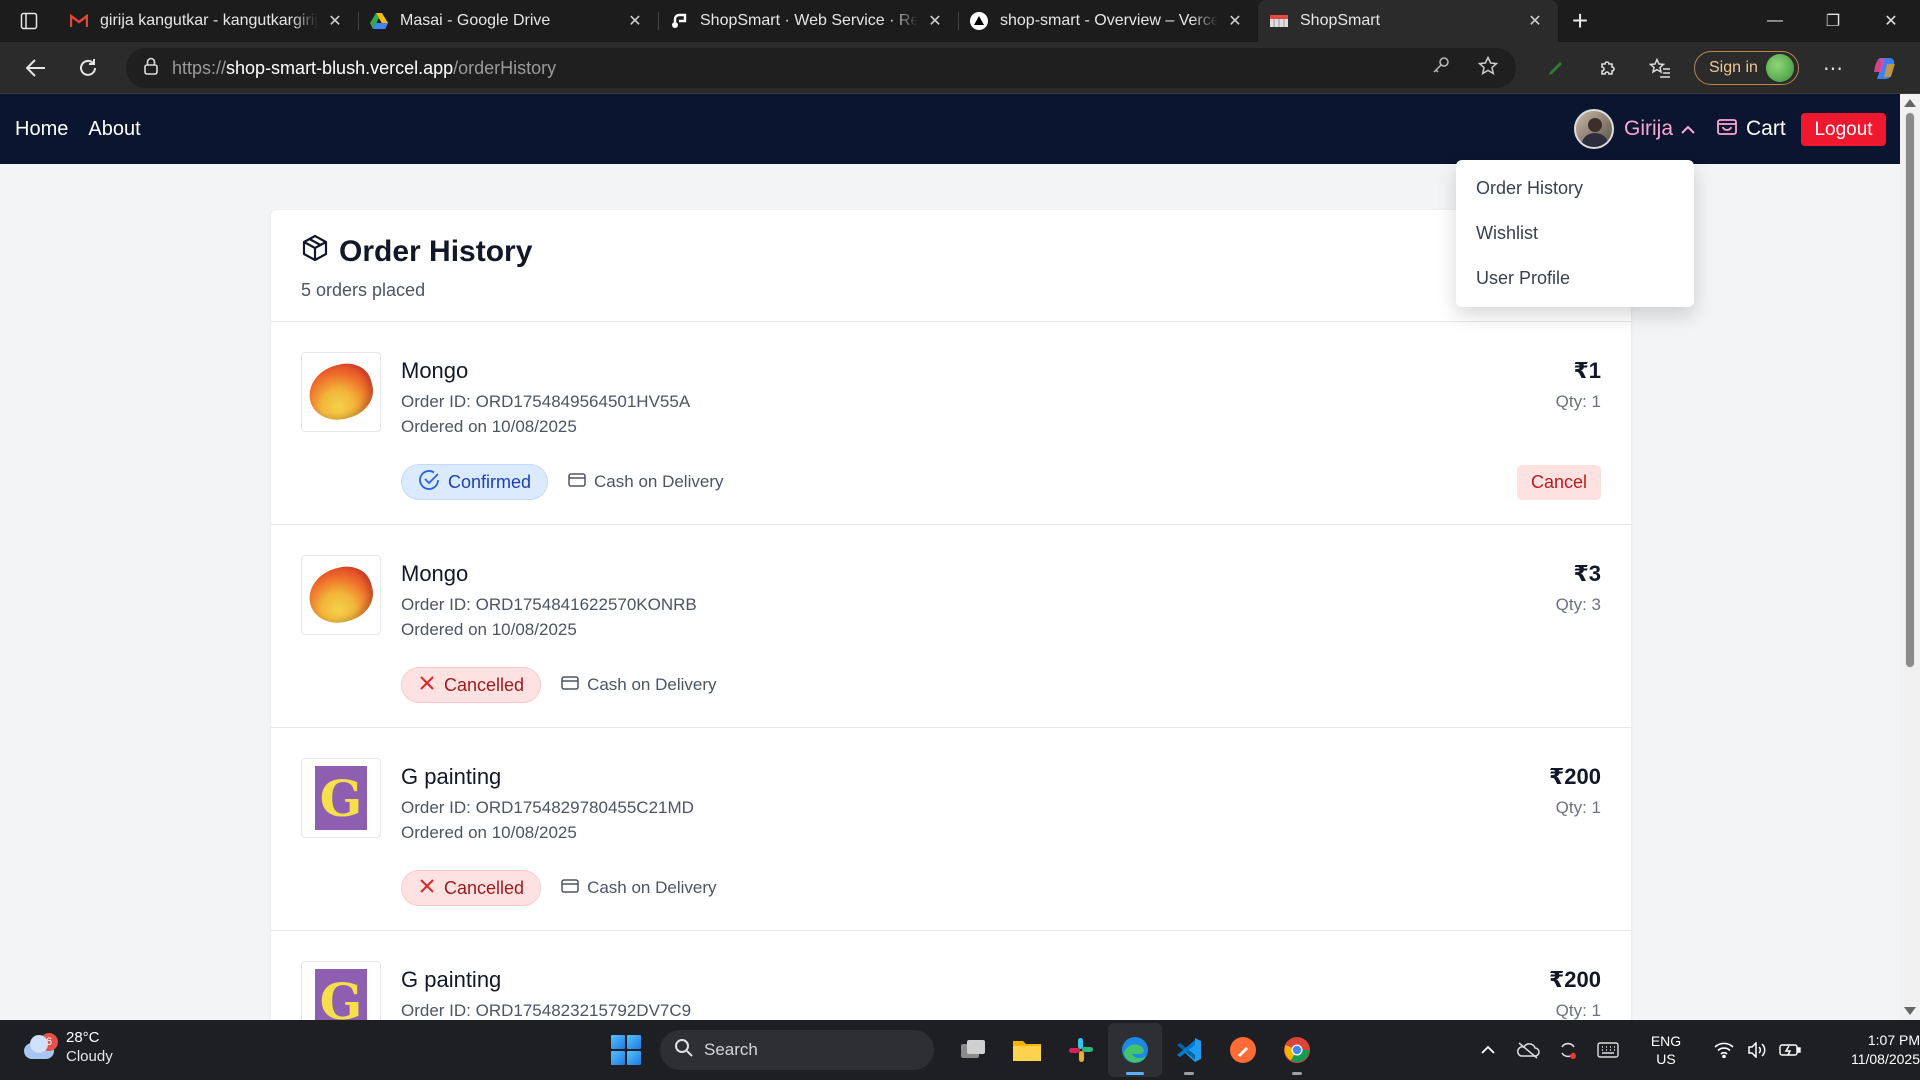 The height and width of the screenshot is (1080, 1920). Describe the element at coordinates (1885, 68) in the screenshot. I see `copilot-icon` at that location.